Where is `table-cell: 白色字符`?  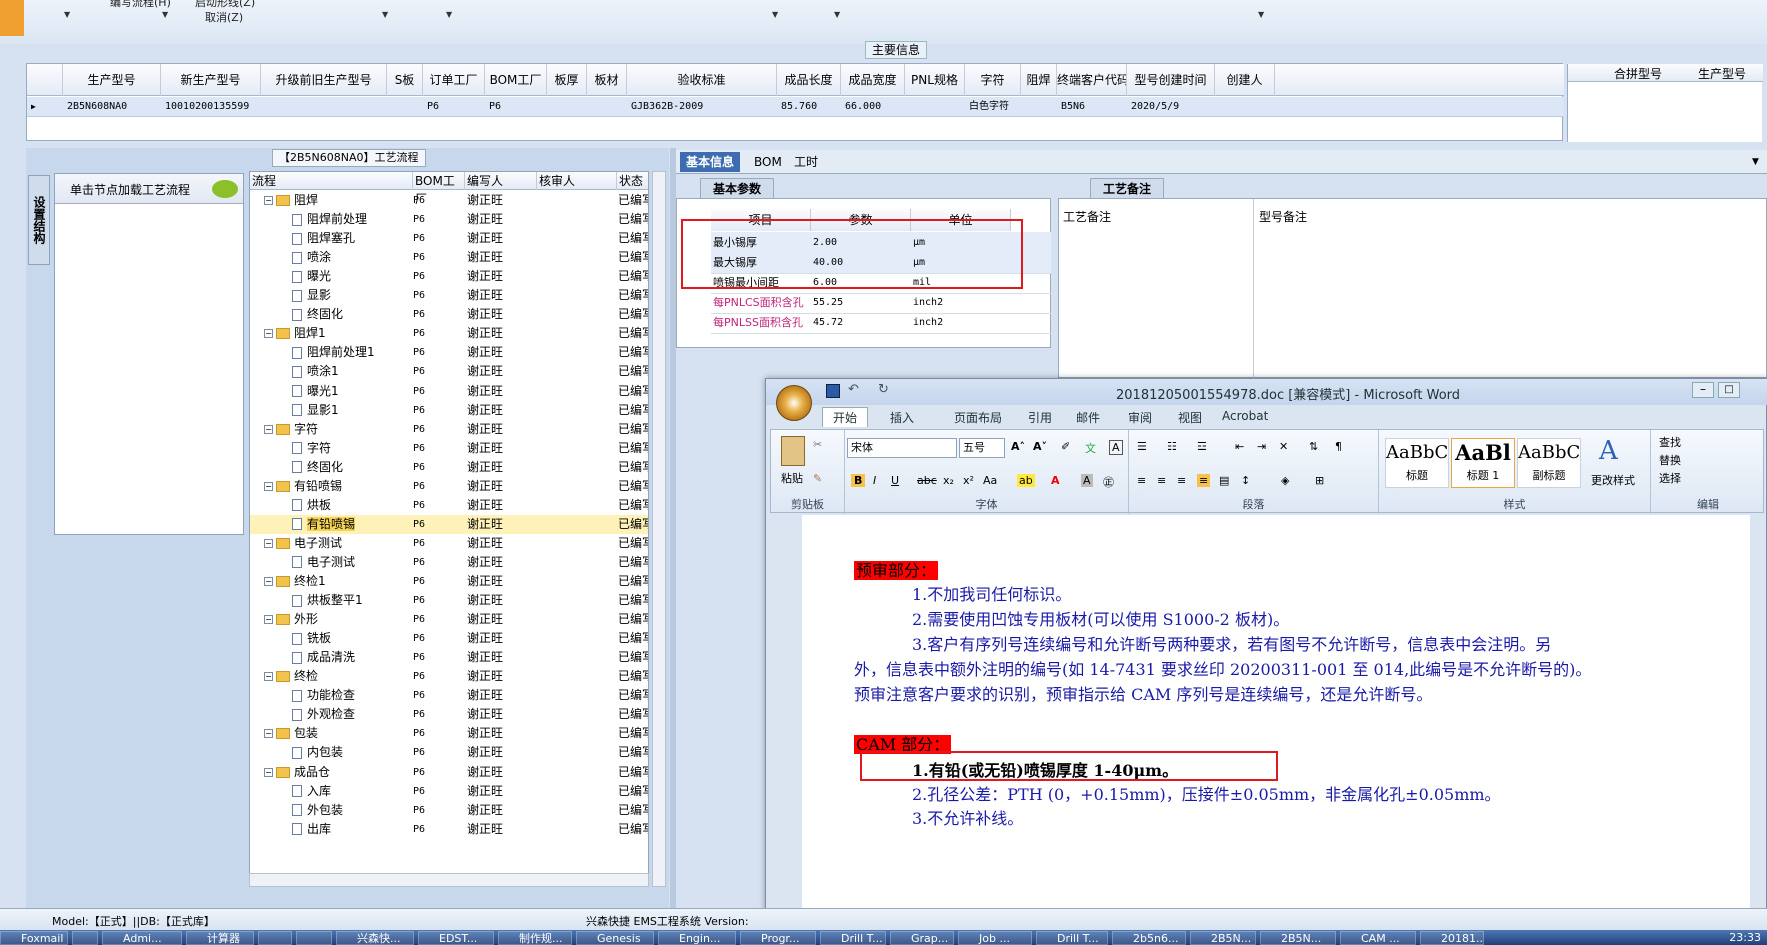
table-cell: 白色字符 is located at coordinates (993, 107).